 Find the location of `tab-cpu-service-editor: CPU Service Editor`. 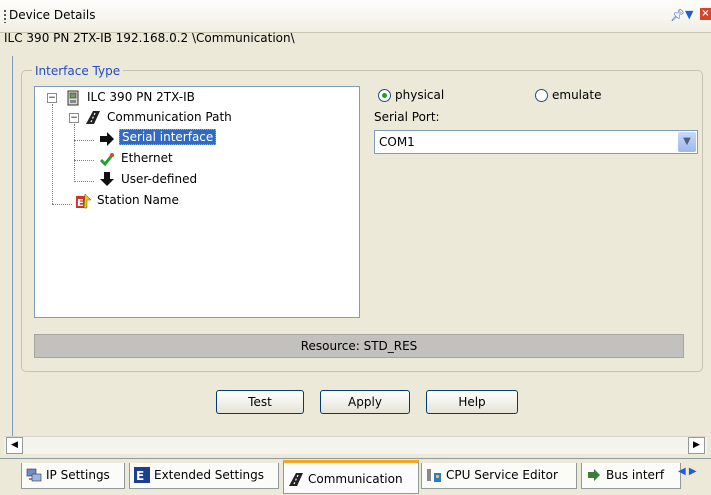

tab-cpu-service-editor: CPU Service Editor is located at coordinates (499, 476).